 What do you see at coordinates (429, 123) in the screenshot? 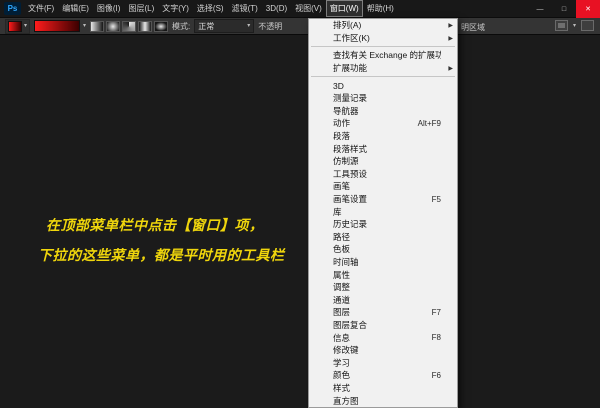
I see `menu-item-shortcut: Alt+F9` at bounding box center [429, 123].